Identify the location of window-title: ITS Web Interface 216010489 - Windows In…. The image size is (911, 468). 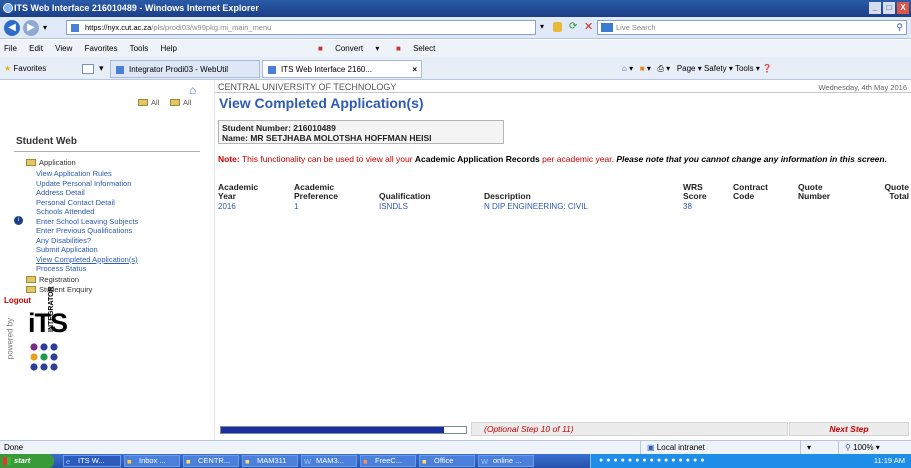
(136, 8).